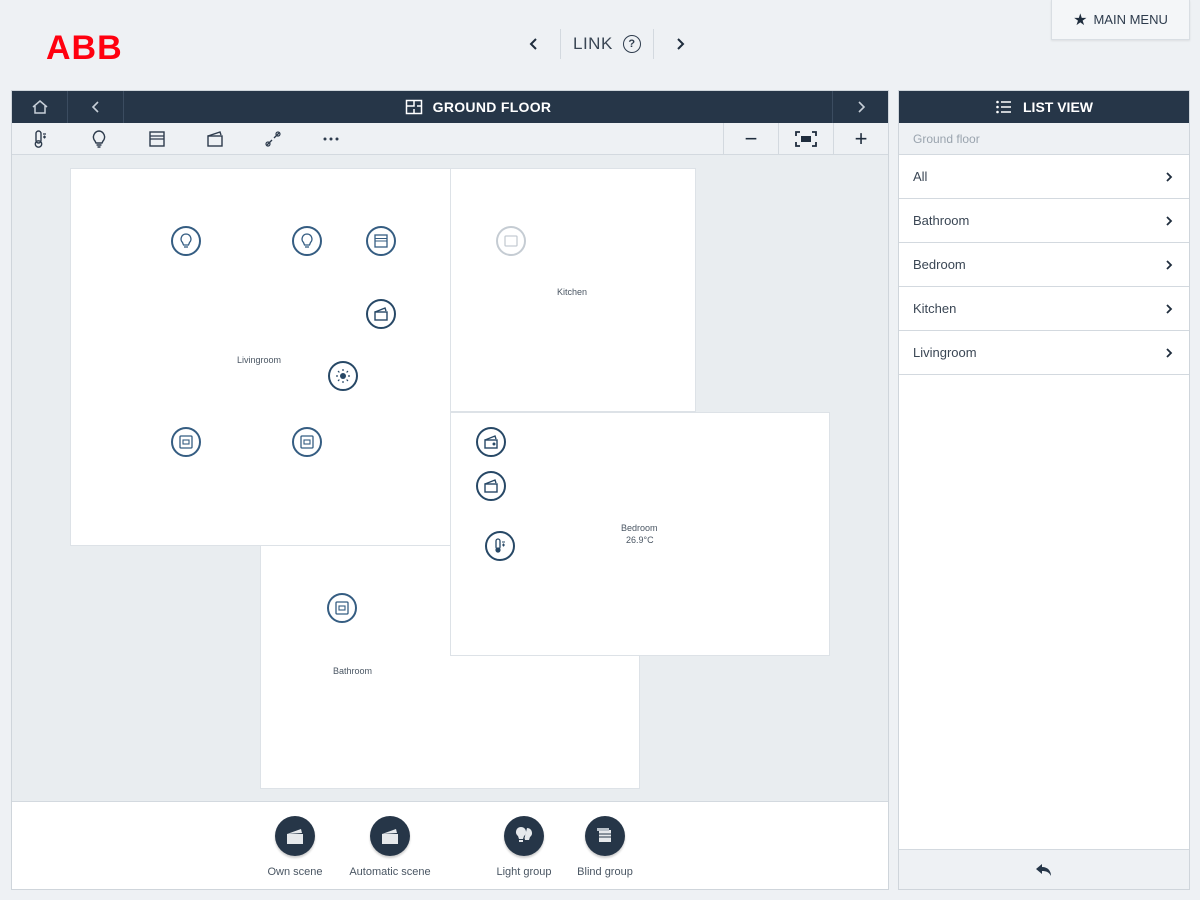 This screenshot has height=900, width=1200. I want to click on help-icon: ?, so click(631, 44).